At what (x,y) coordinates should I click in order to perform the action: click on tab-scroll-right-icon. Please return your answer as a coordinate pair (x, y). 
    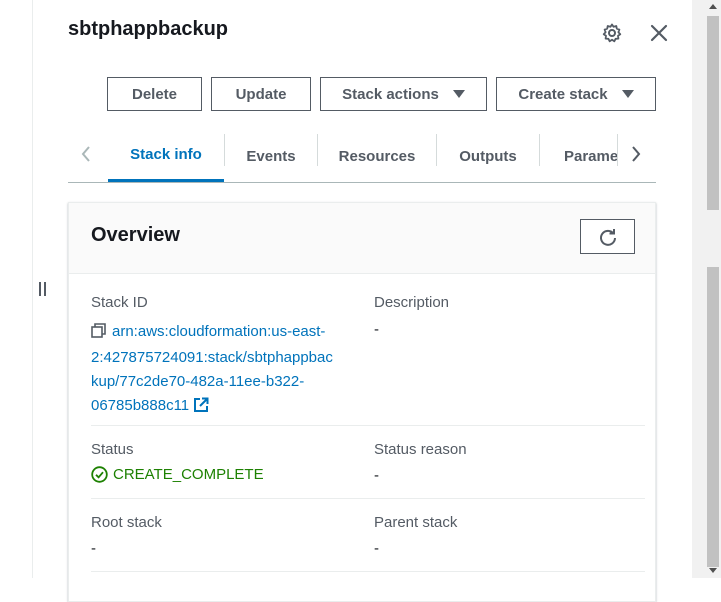
    Looking at the image, I should click on (636, 154).